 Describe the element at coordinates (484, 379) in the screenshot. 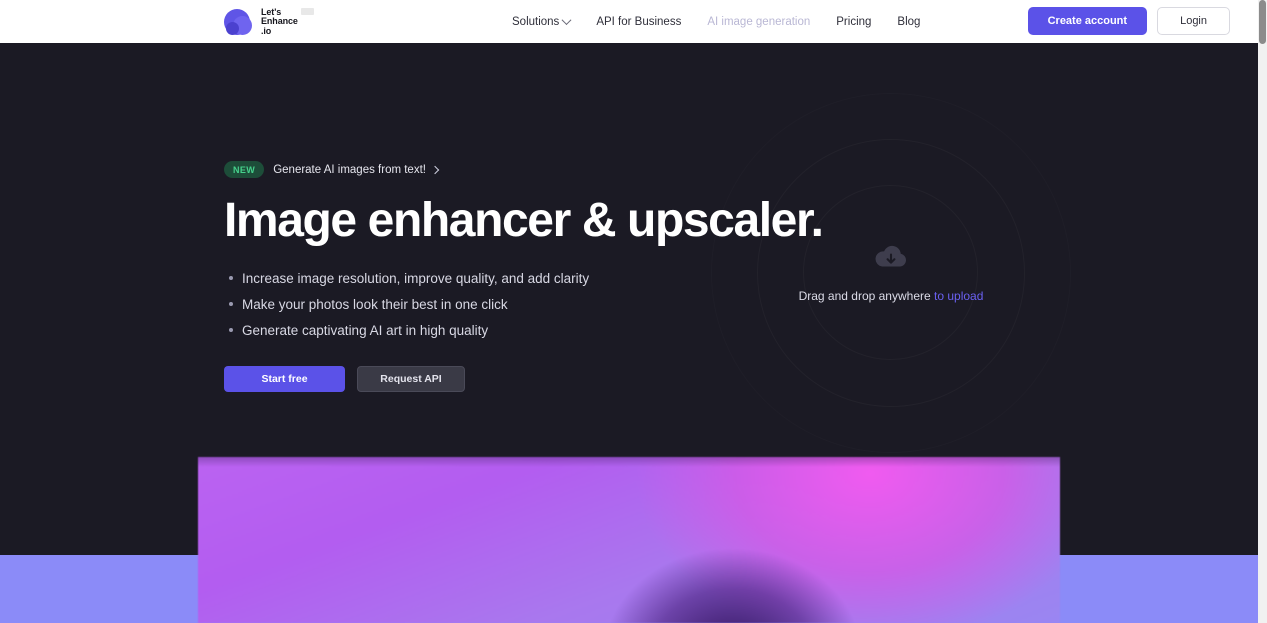

I see `hero-cta-group: Start free Request API` at that location.